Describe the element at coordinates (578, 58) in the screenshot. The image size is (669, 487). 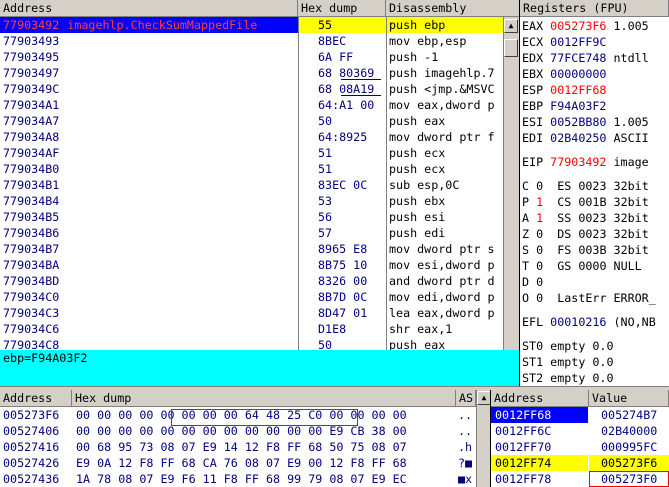
I see `register-value: 77FCE748` at that location.